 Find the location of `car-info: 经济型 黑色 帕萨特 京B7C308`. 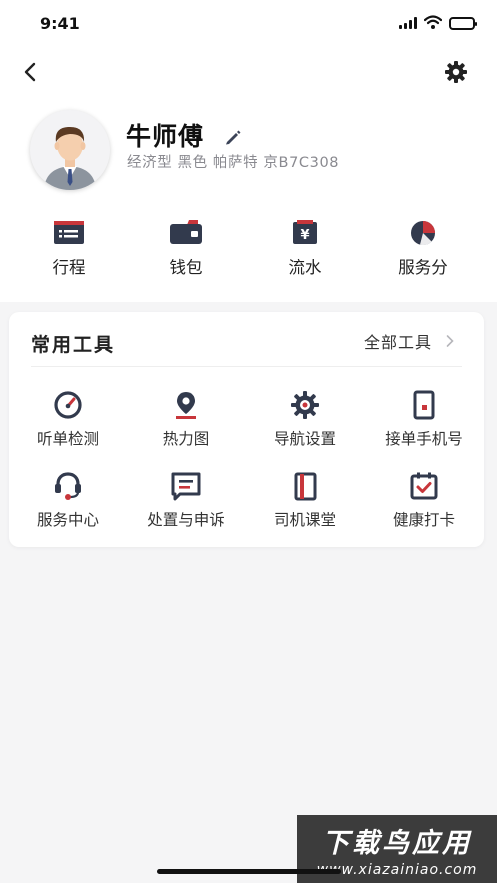

car-info: 经济型 黑色 帕萨特 京B7C308 is located at coordinates (233, 163).